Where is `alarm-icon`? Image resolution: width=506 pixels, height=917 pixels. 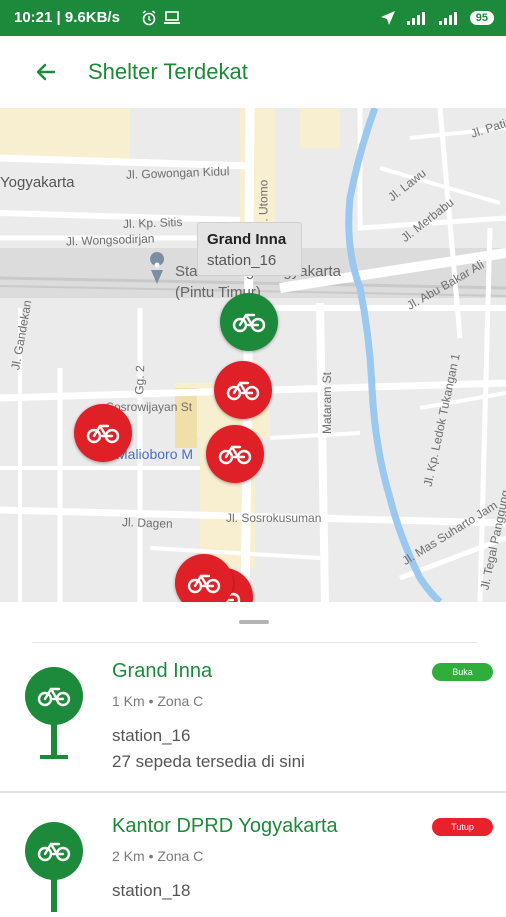
alarm-icon is located at coordinates (149, 18).